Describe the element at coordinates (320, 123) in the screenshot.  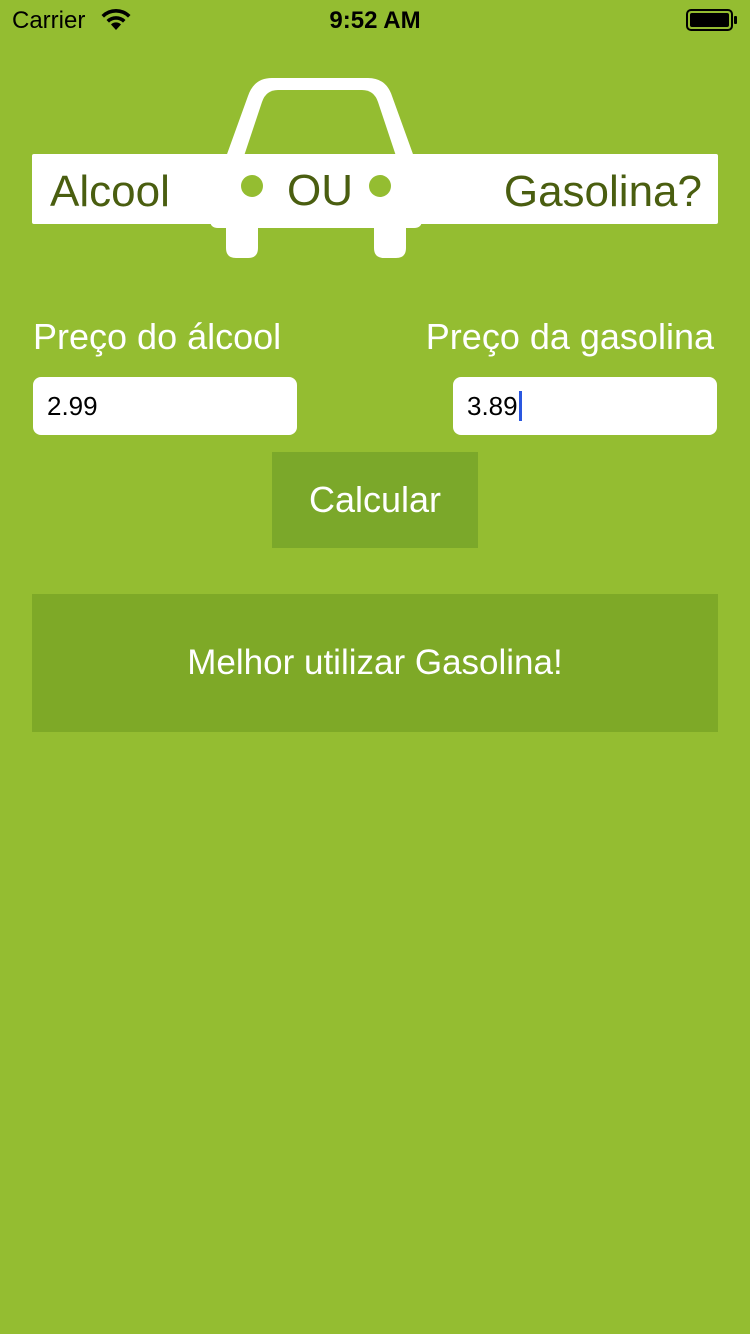
I see `car-window` at that location.